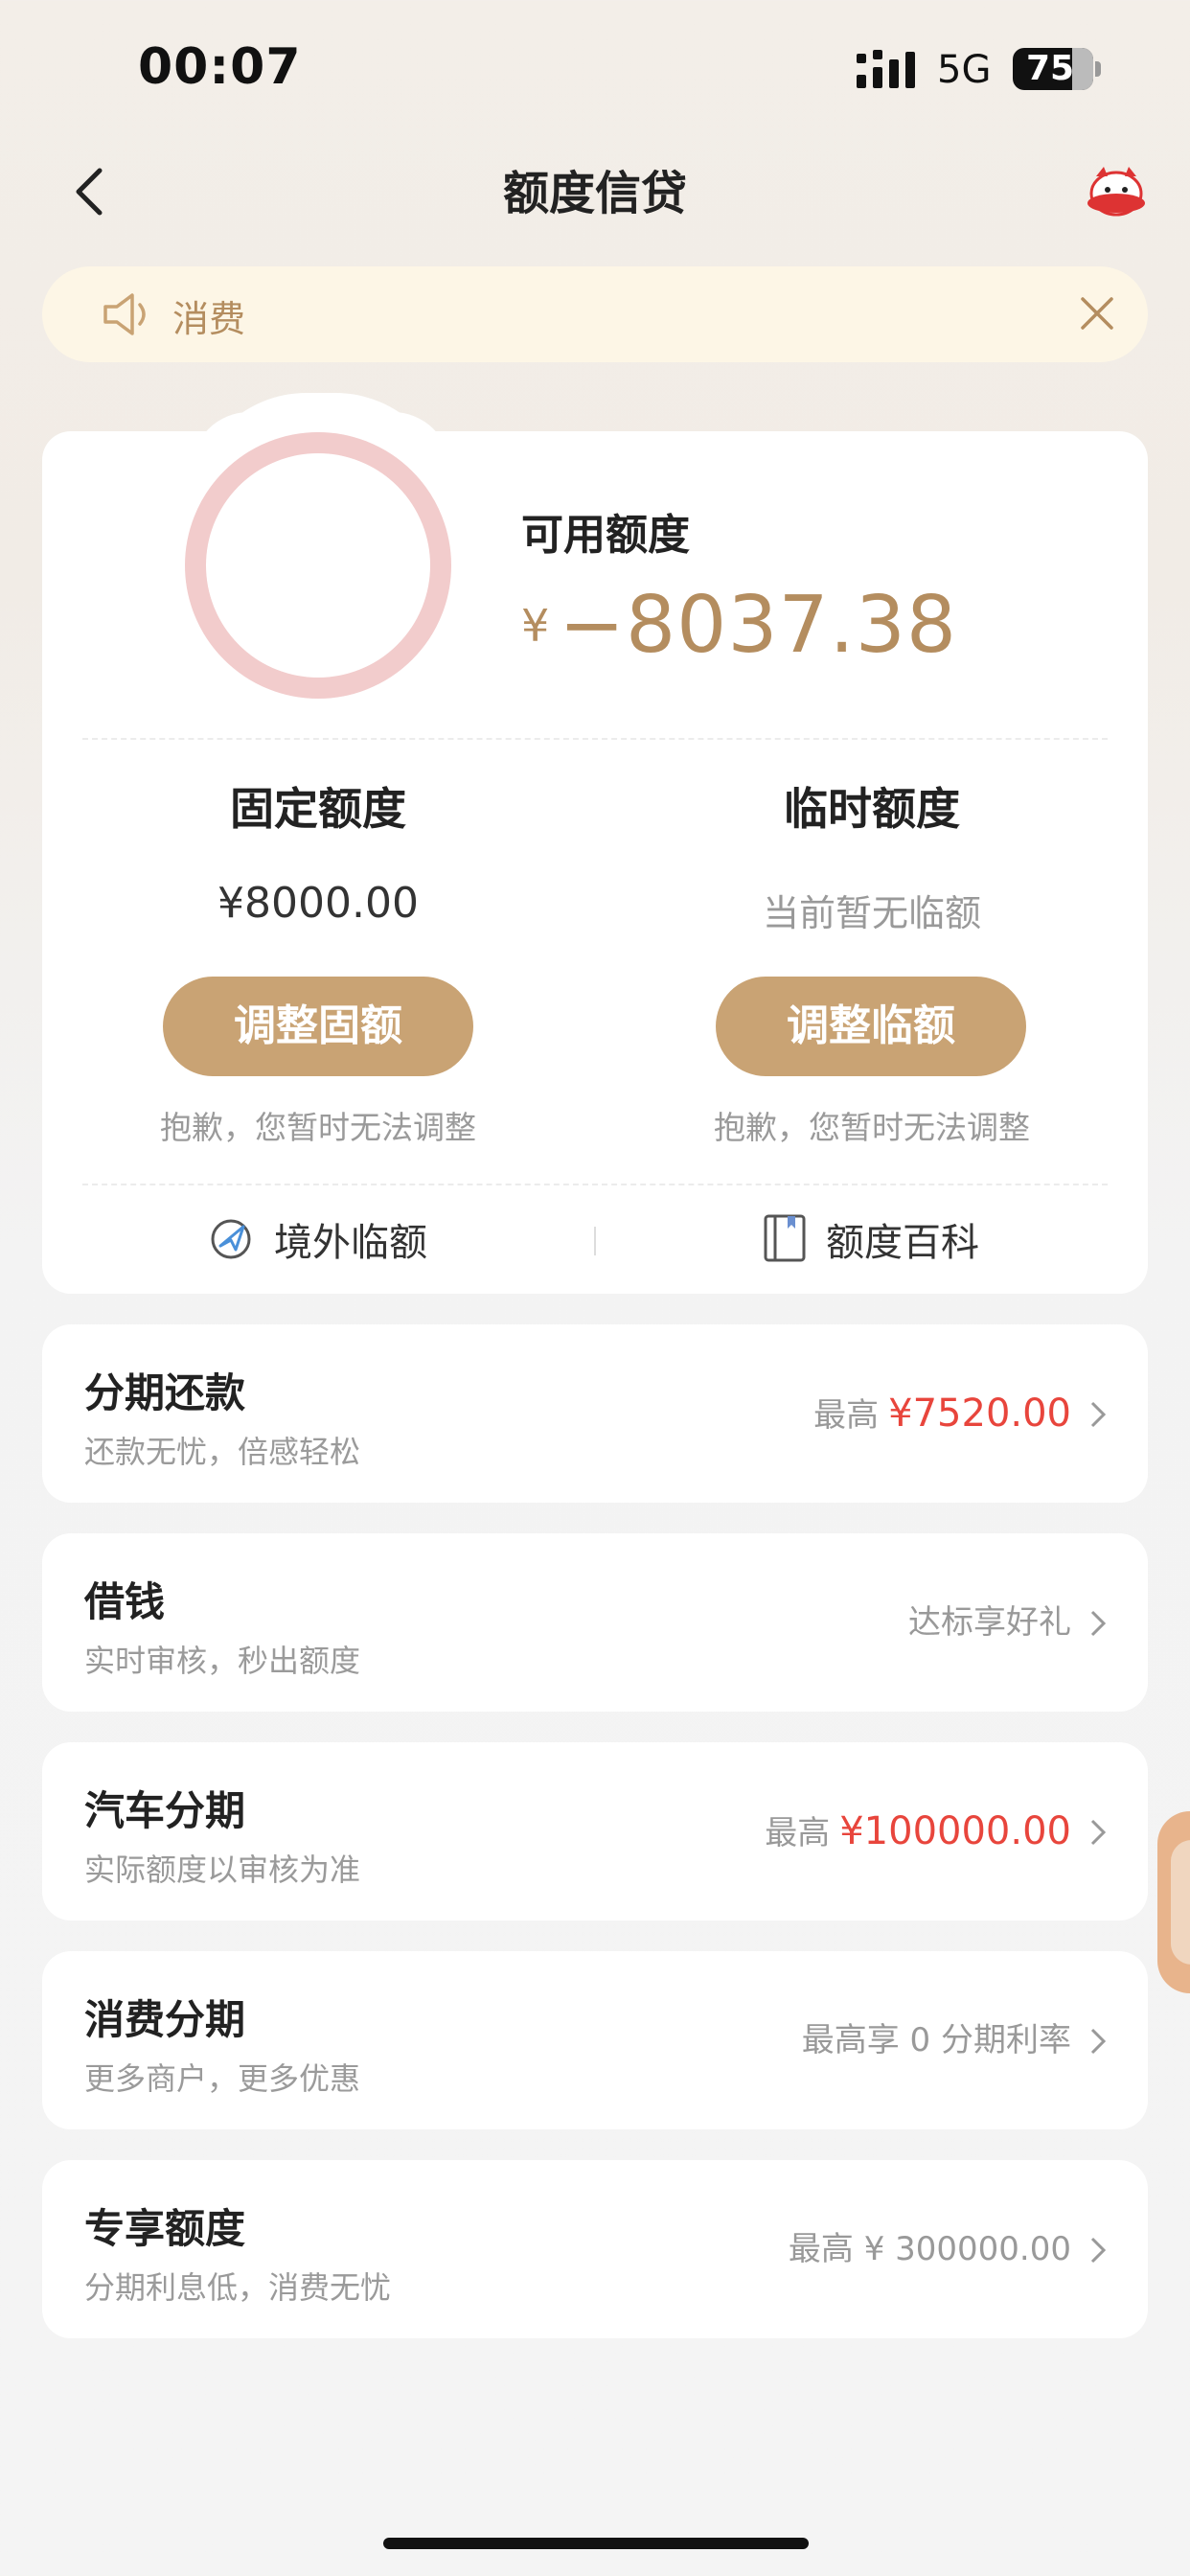 The height and width of the screenshot is (2576, 1190). What do you see at coordinates (222, 1661) in the screenshot?
I see `row-subtitle: 实时审核，秒出额度` at bounding box center [222, 1661].